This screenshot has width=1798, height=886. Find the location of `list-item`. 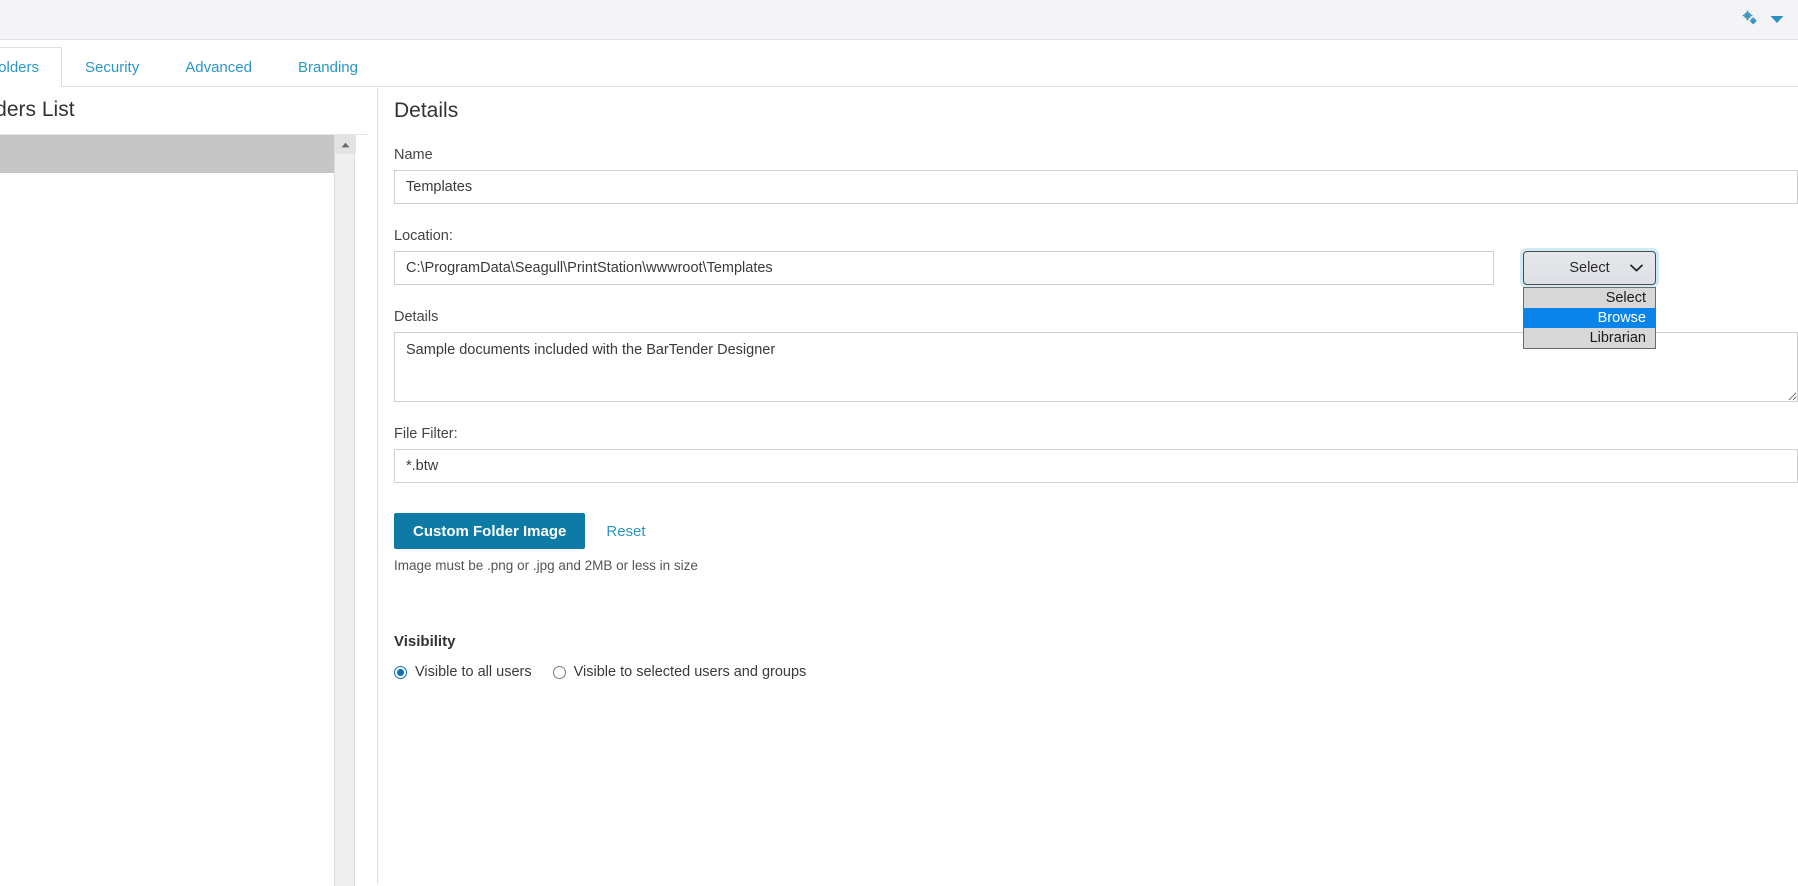

list-item is located at coordinates (173, 154).